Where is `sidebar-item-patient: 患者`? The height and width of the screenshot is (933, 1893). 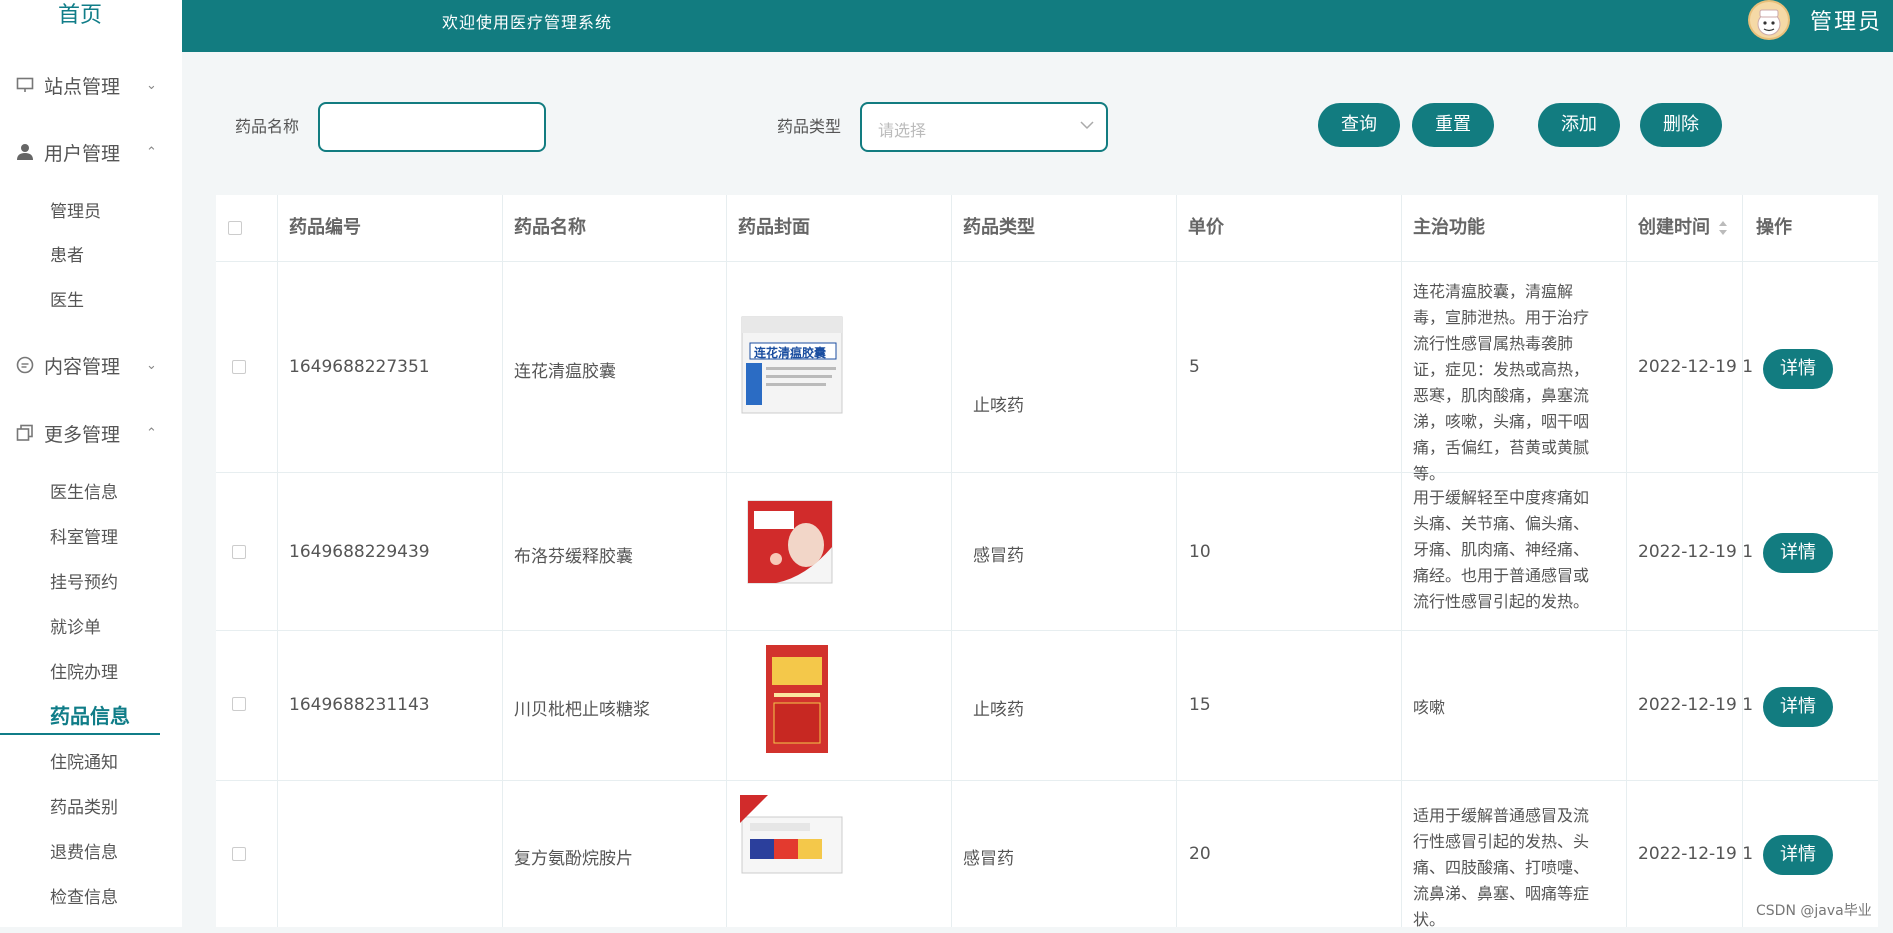
sidebar-item-patient: 患者 is located at coordinates (67, 253).